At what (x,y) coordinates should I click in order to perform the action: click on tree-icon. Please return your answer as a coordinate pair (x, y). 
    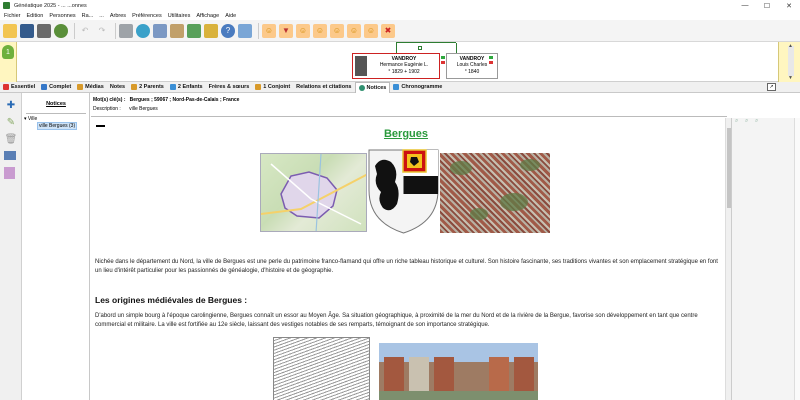
    Looking at the image, I should click on (194, 30).